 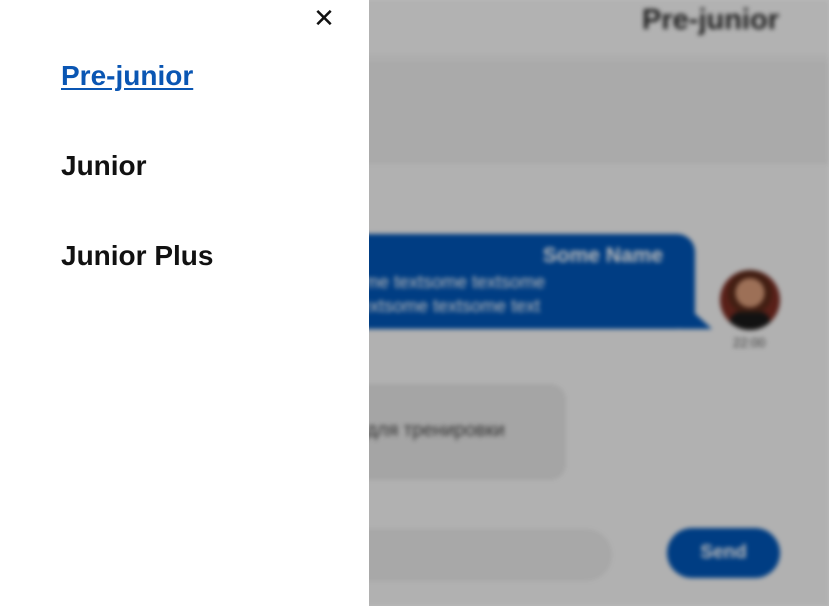 What do you see at coordinates (104, 166) in the screenshot?
I see `drawer-link-junior: Junior` at bounding box center [104, 166].